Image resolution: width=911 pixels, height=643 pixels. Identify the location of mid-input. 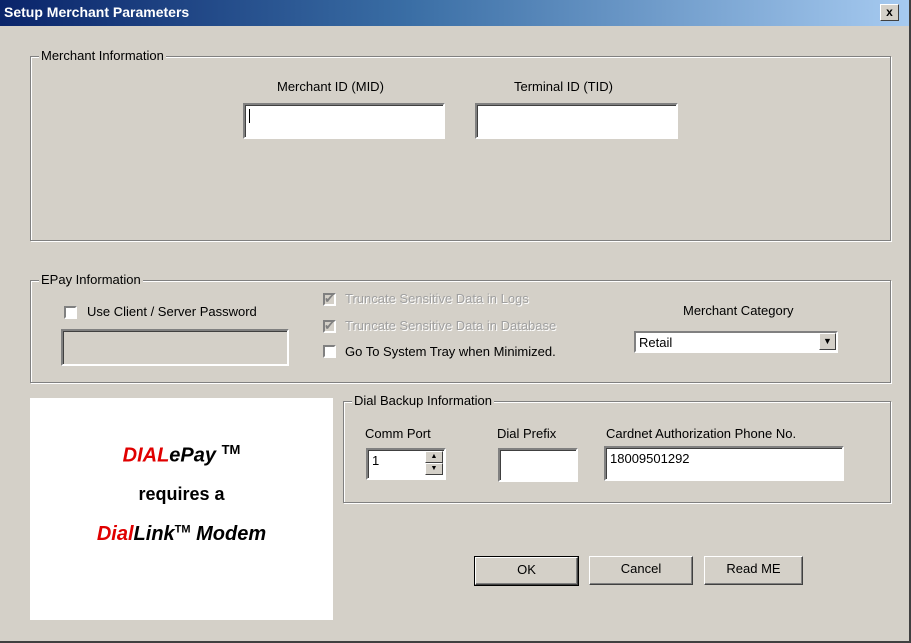
(344, 121).